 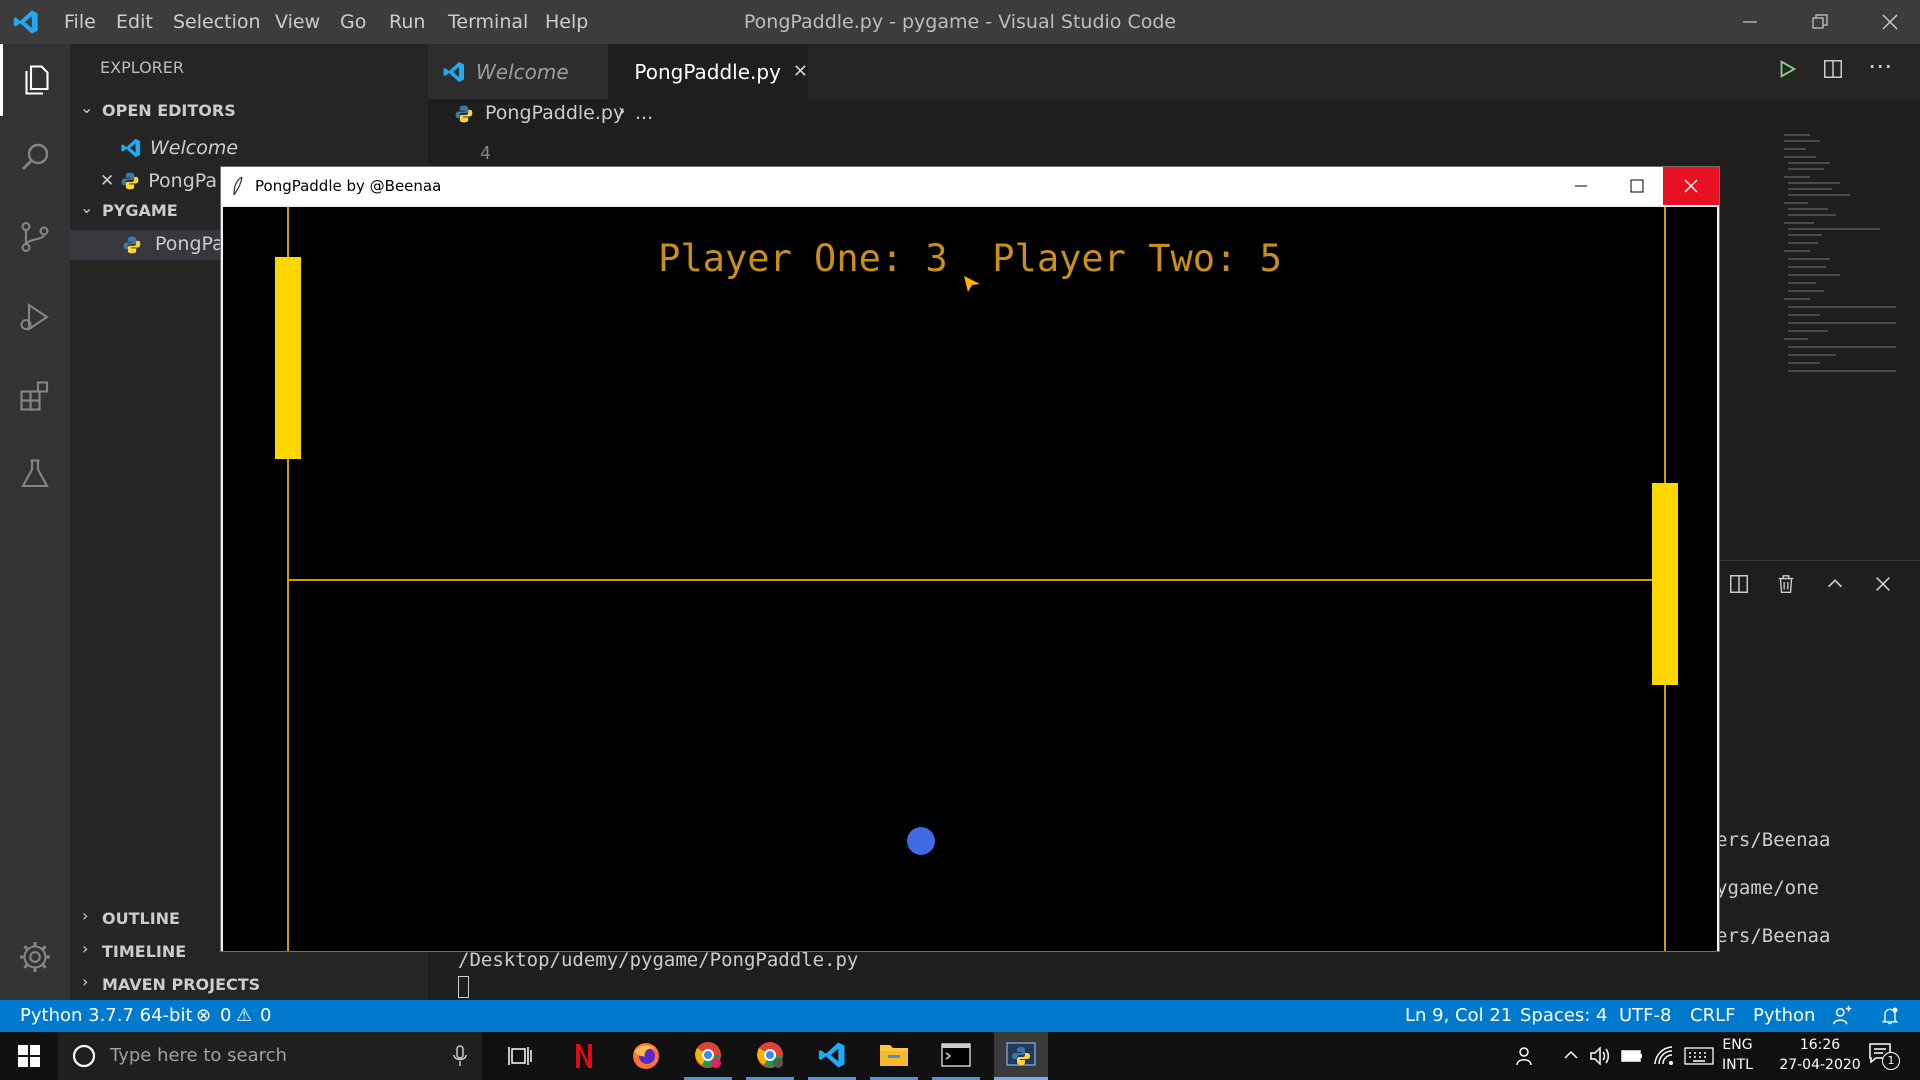 I want to click on show-hidden-icons-button, so click(x=1571, y=1057).